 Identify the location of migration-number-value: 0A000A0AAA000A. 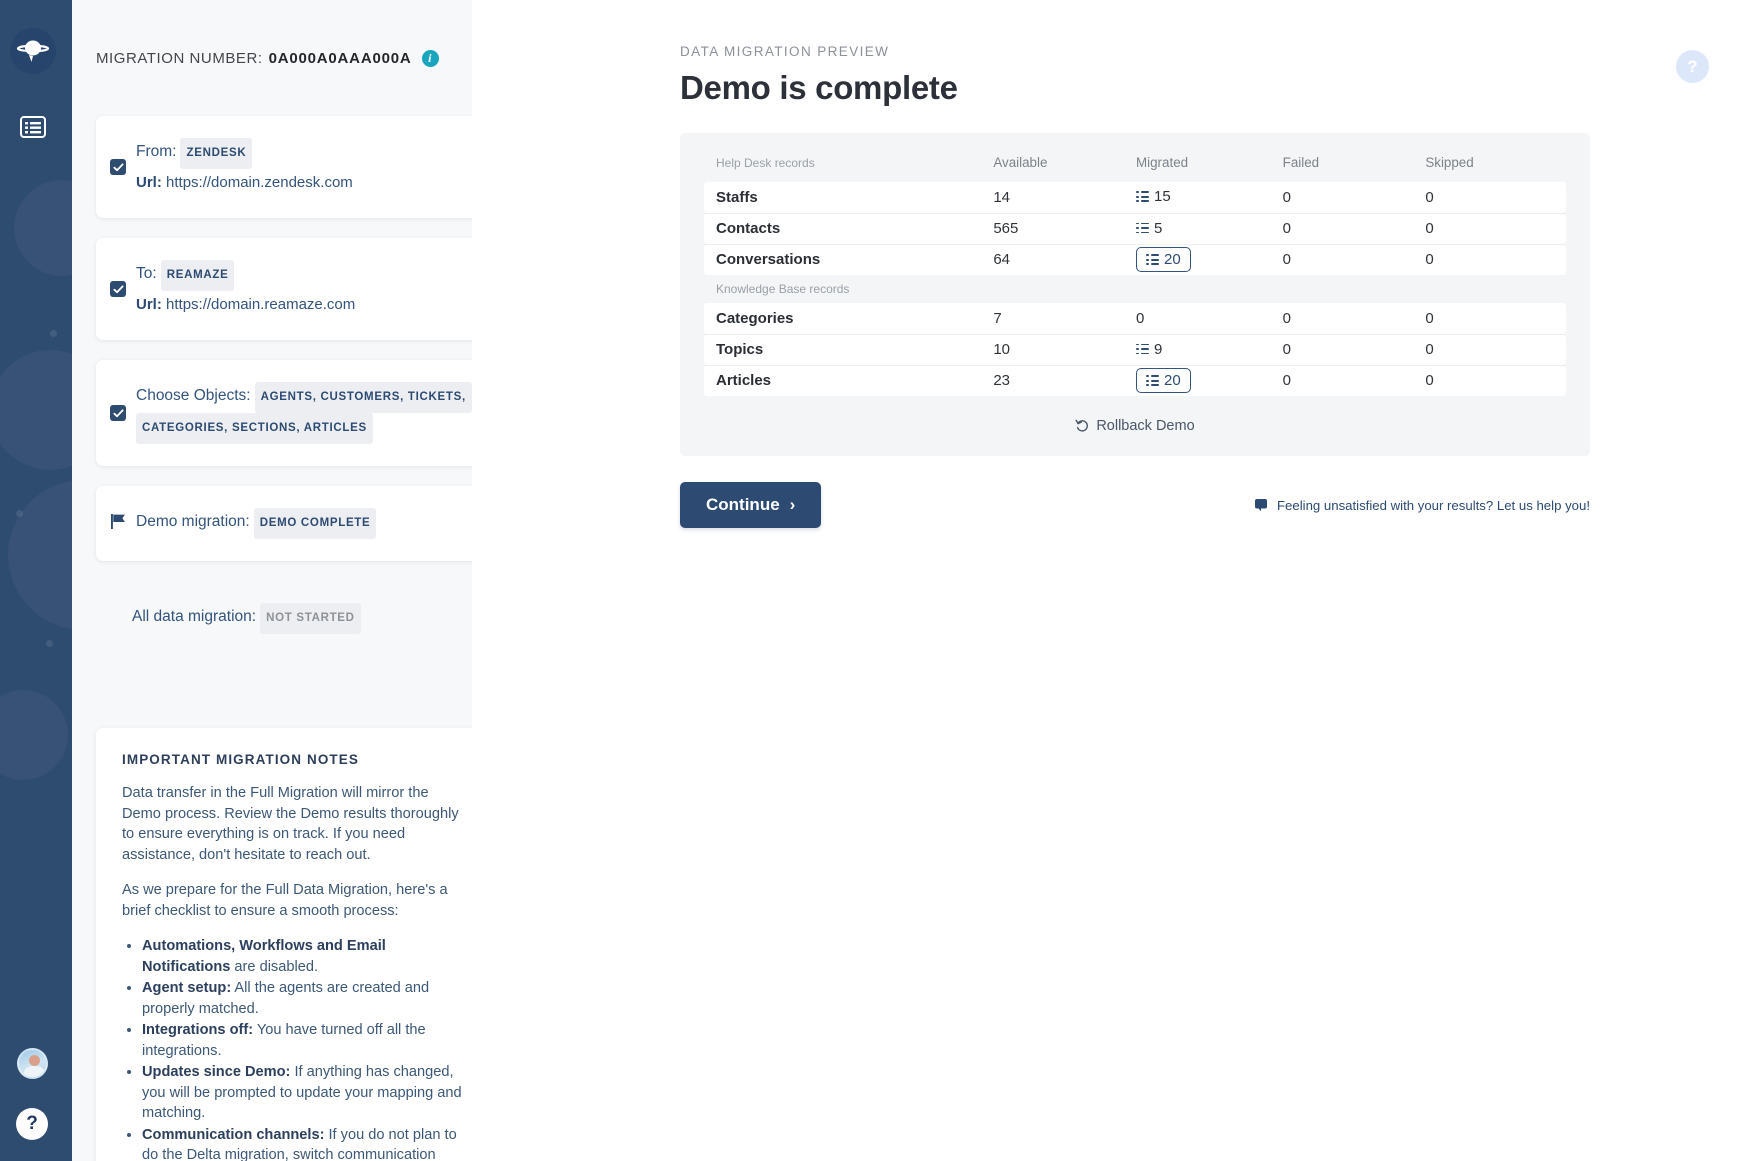
(340, 58).